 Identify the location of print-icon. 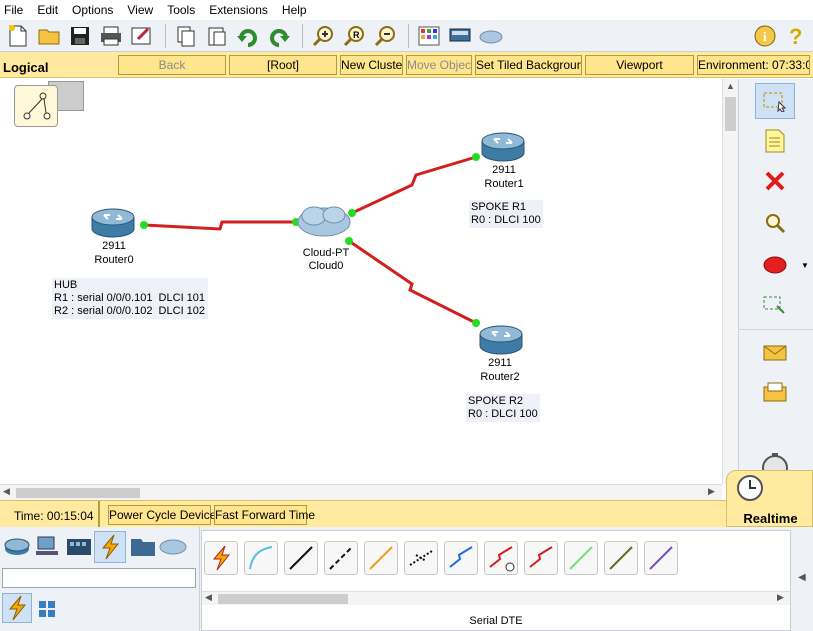
(111, 36).